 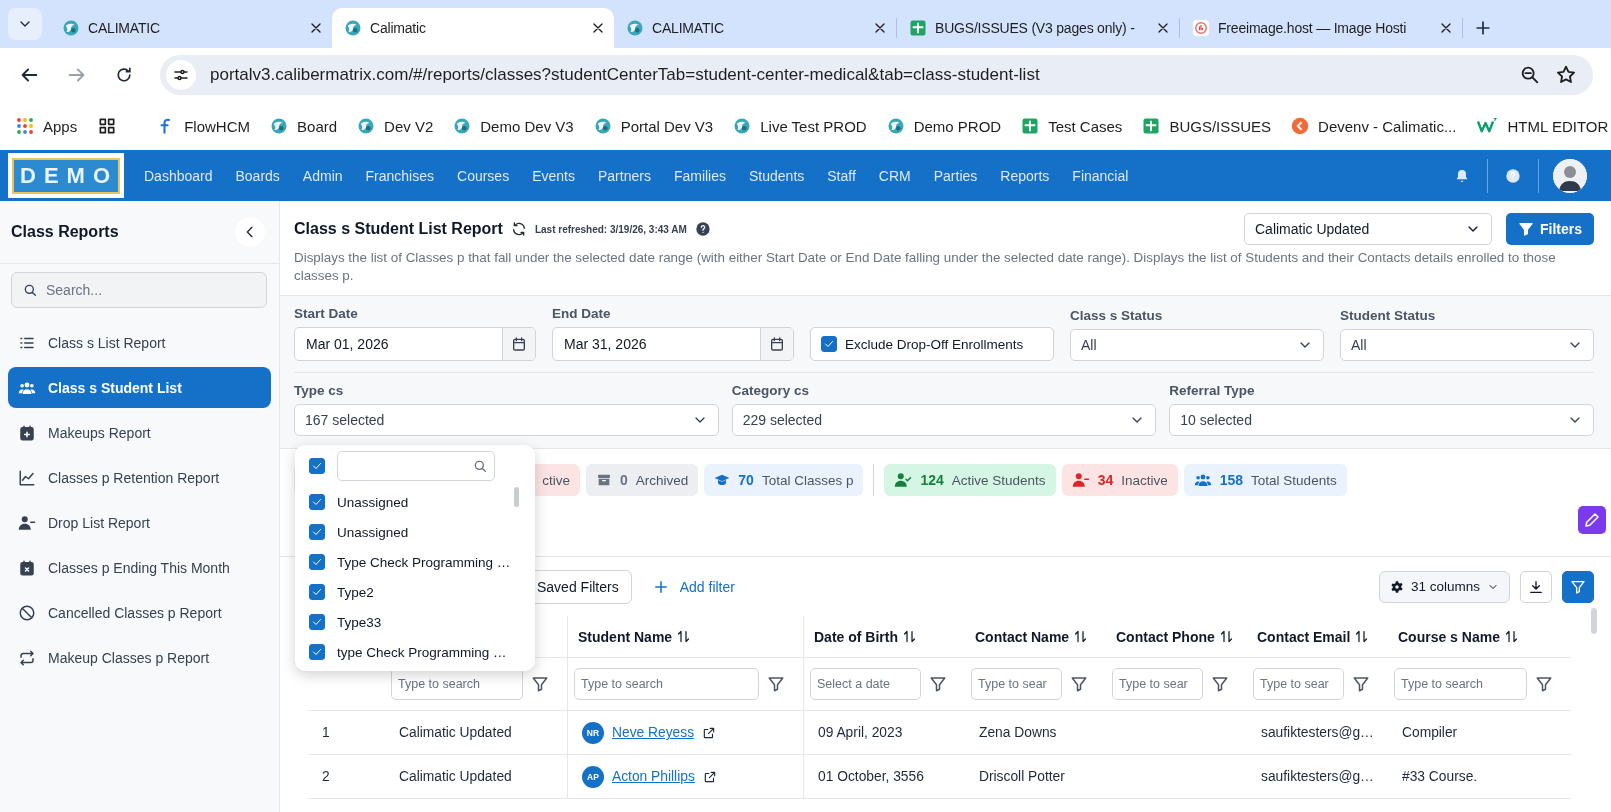 What do you see at coordinates (1165, 636) in the screenshot?
I see `column-header: Contact Phone` at bounding box center [1165, 636].